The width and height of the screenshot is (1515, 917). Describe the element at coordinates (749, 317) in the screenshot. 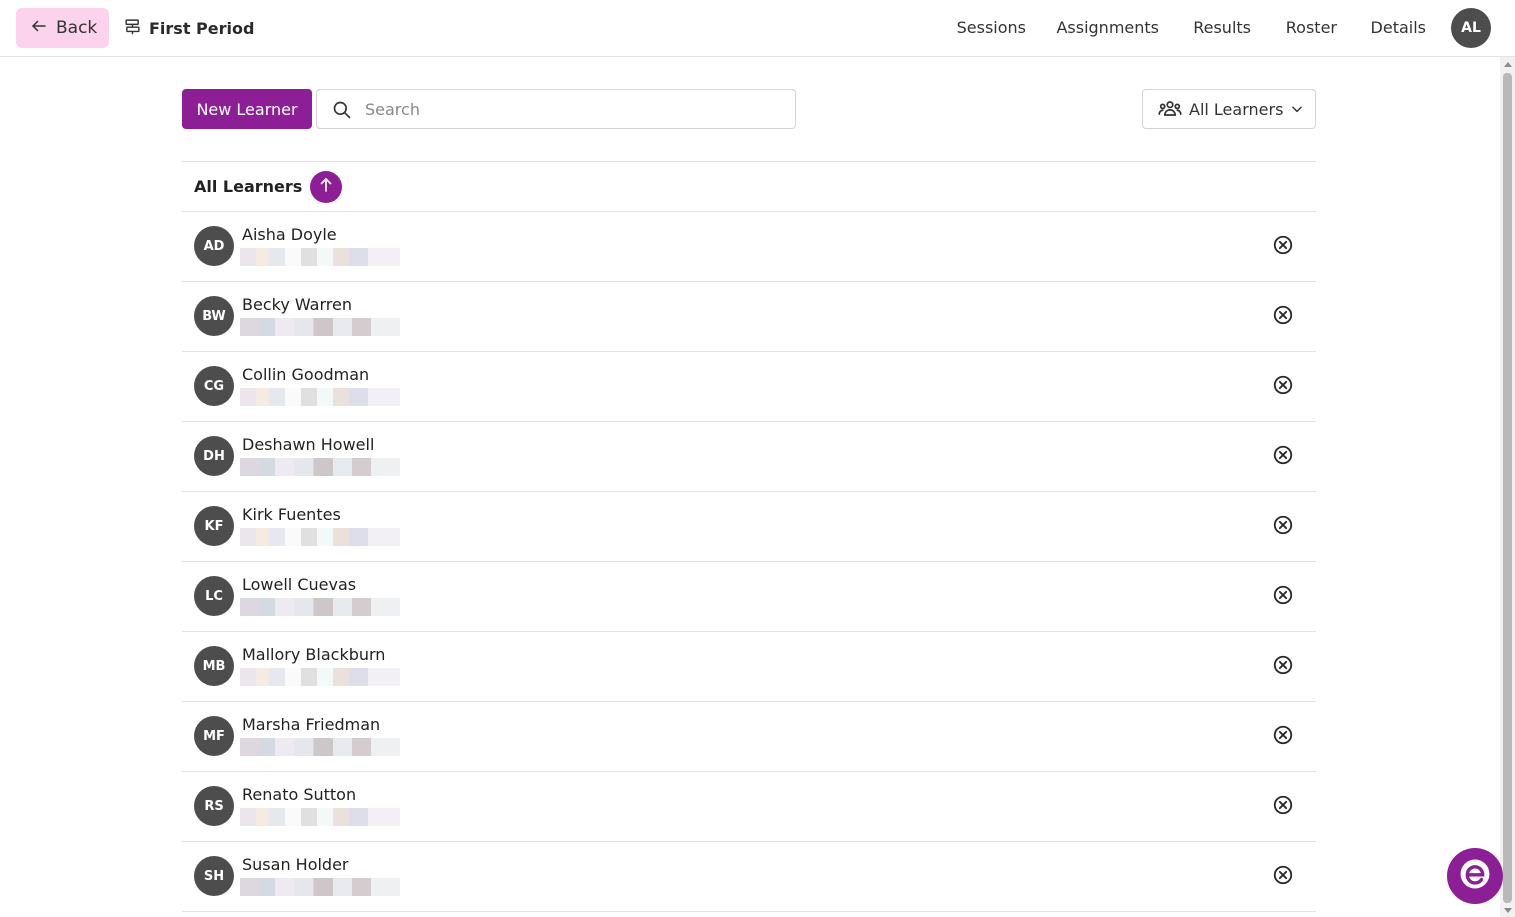

I see `learner-row: BW Becky Warren` at that location.